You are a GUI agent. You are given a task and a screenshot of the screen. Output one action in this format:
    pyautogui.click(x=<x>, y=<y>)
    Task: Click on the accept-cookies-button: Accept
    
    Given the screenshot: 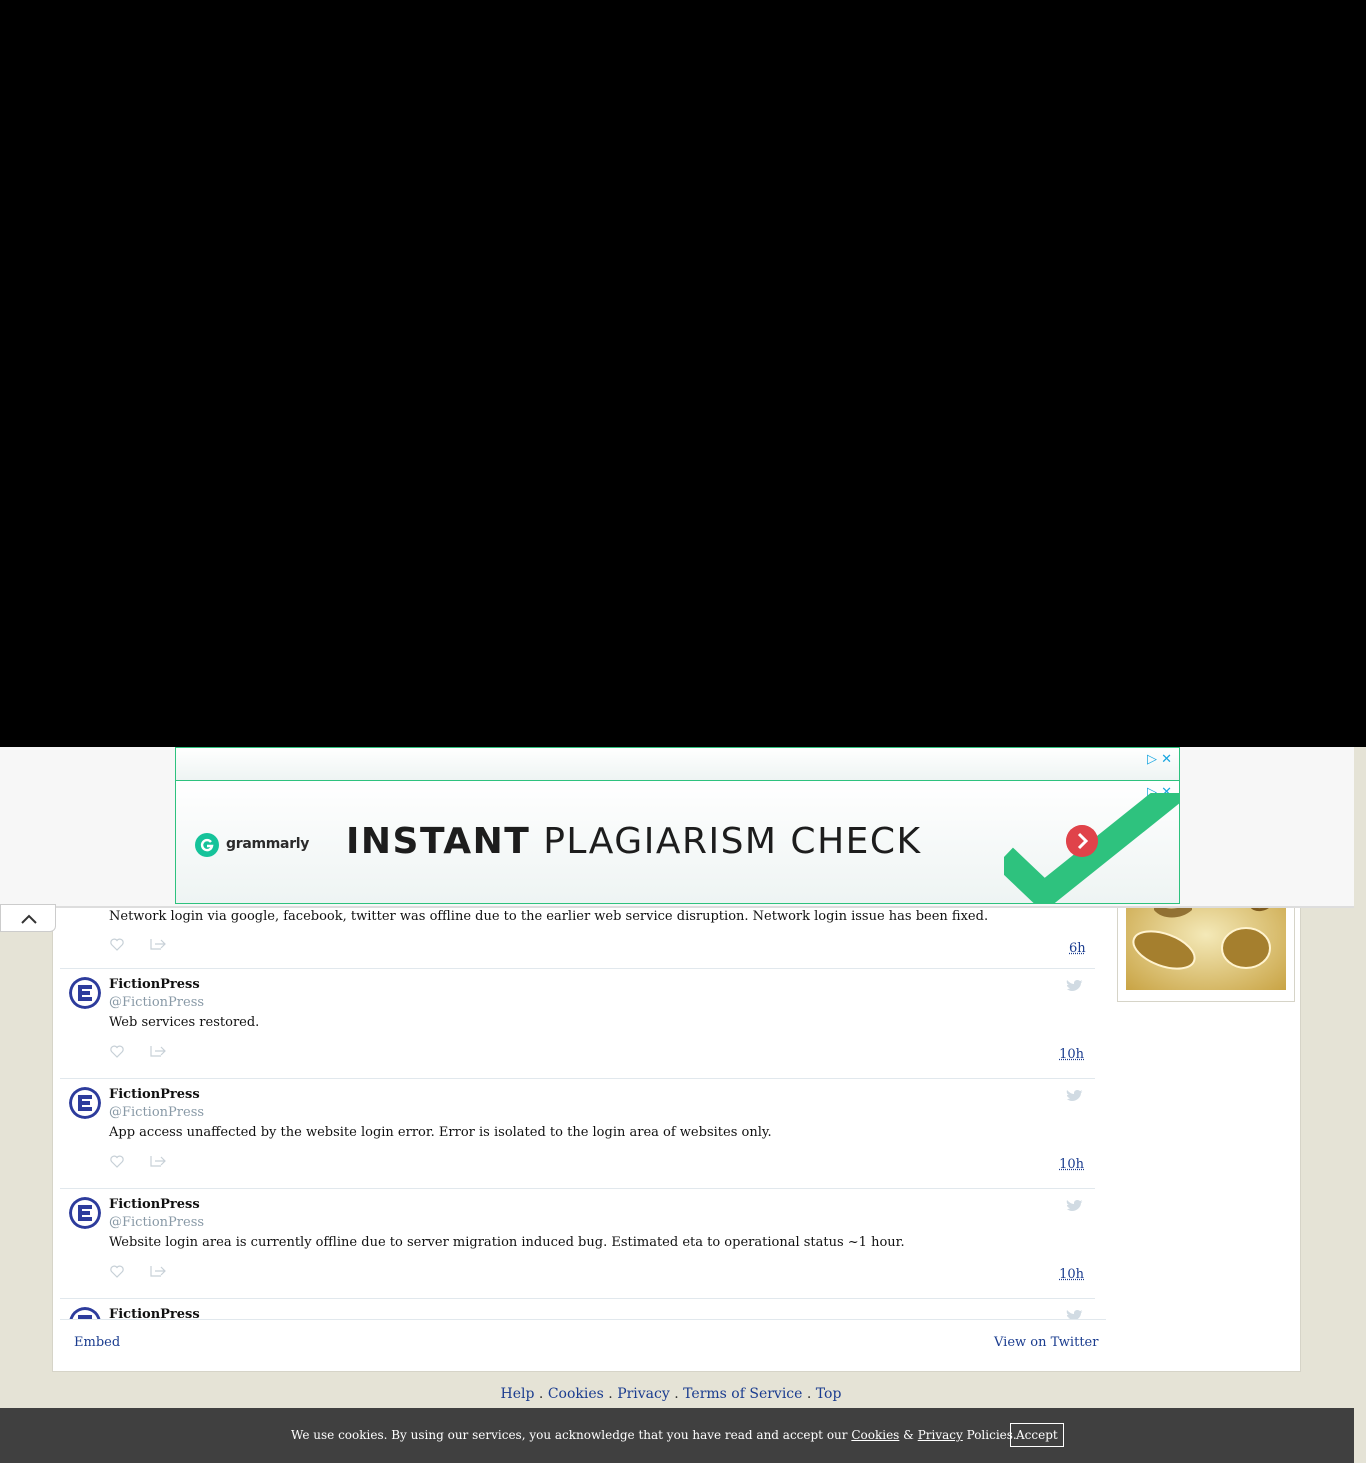 What is the action you would take?
    pyautogui.click(x=1037, y=1435)
    